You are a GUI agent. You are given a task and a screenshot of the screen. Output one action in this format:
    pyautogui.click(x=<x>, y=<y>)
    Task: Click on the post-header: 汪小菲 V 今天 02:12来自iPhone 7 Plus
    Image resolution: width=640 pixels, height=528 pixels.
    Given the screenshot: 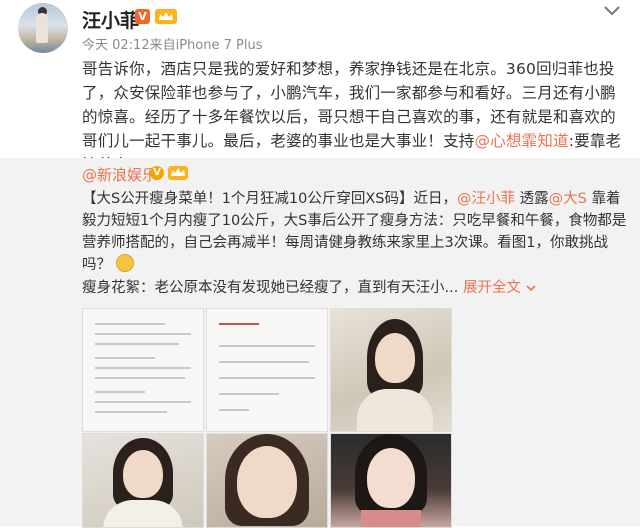 What is the action you would take?
    pyautogui.click(x=320, y=28)
    